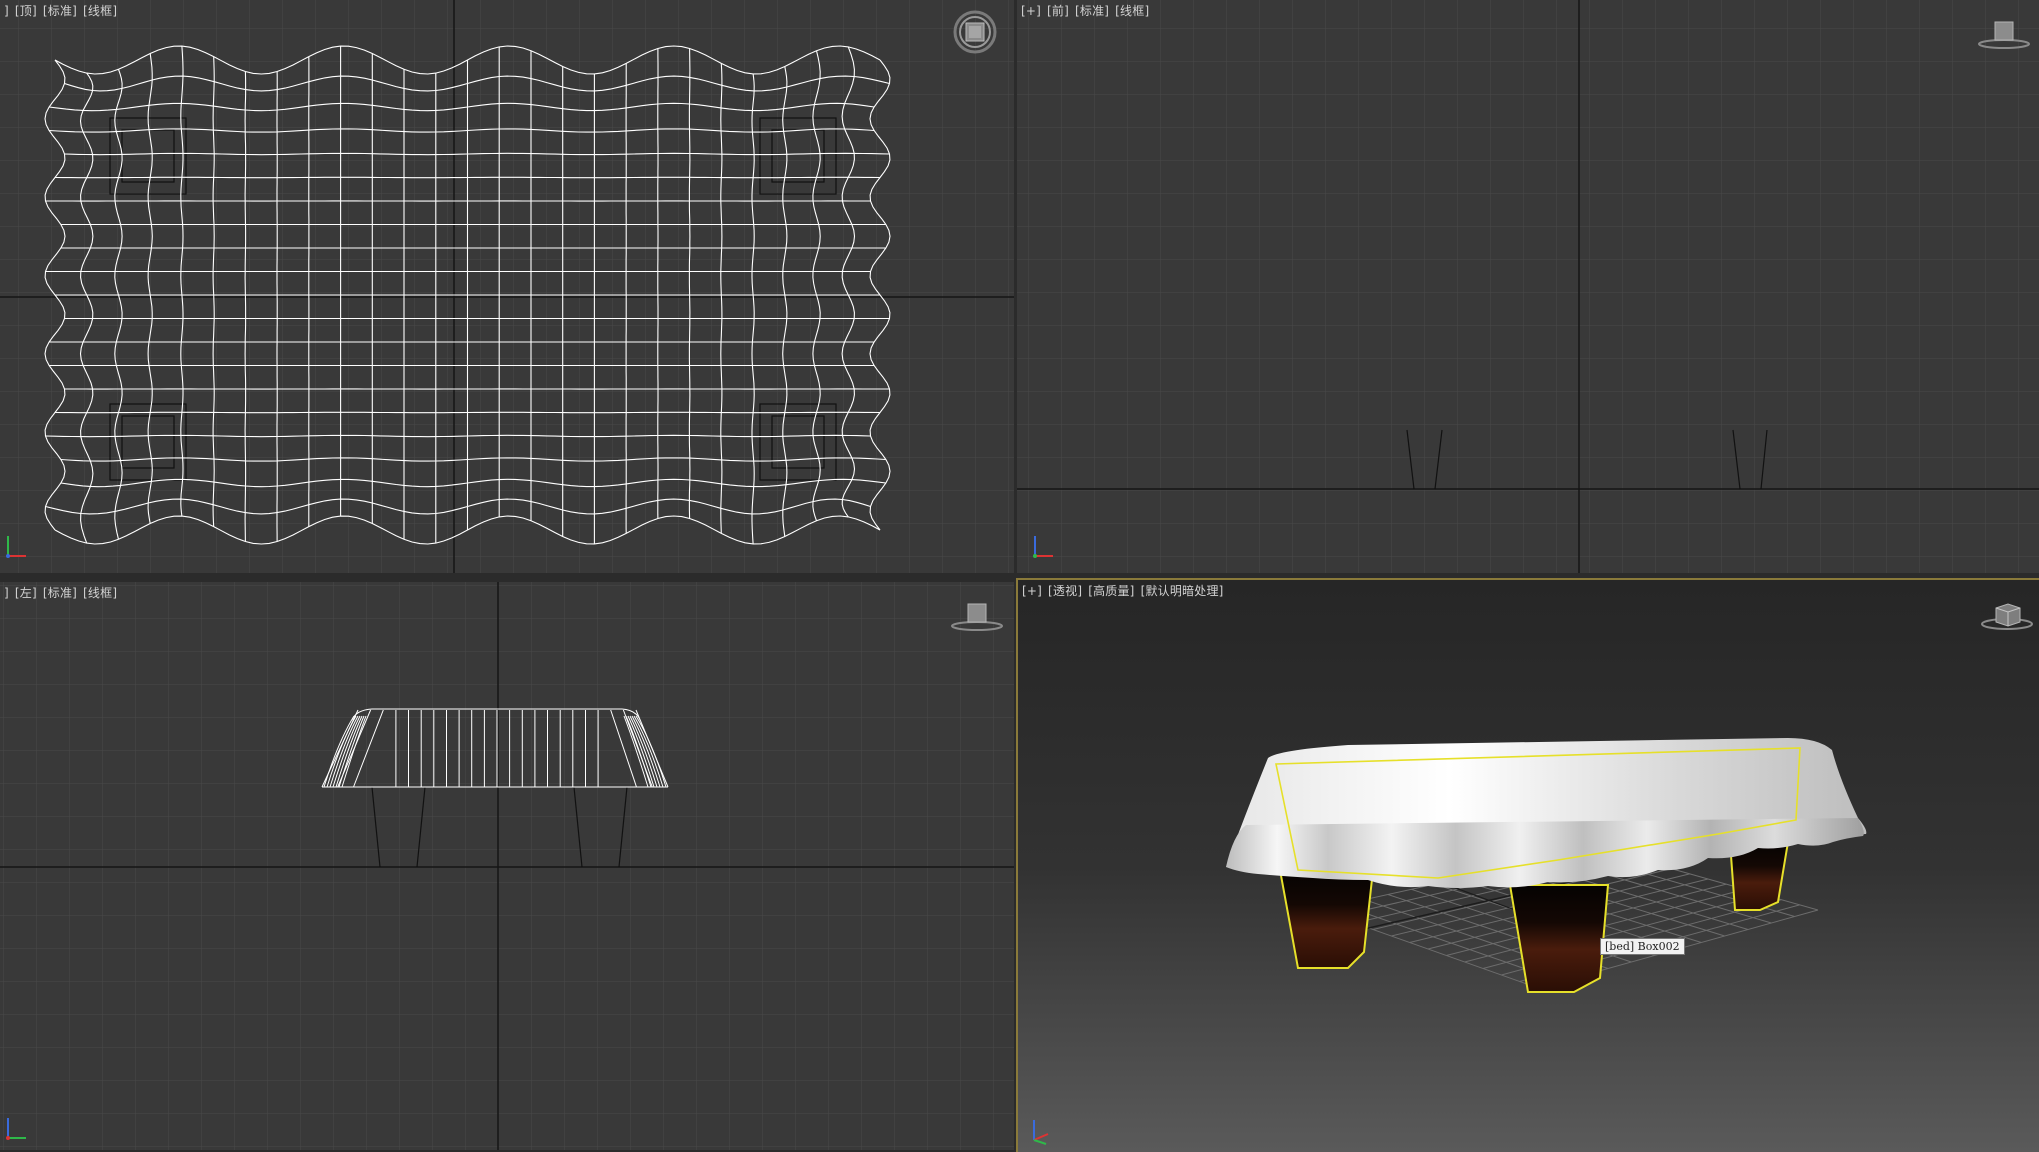 This screenshot has width=2039, height=1152. What do you see at coordinates (1642, 946) in the screenshot?
I see `object-name-tooltip: [bed] Box002` at bounding box center [1642, 946].